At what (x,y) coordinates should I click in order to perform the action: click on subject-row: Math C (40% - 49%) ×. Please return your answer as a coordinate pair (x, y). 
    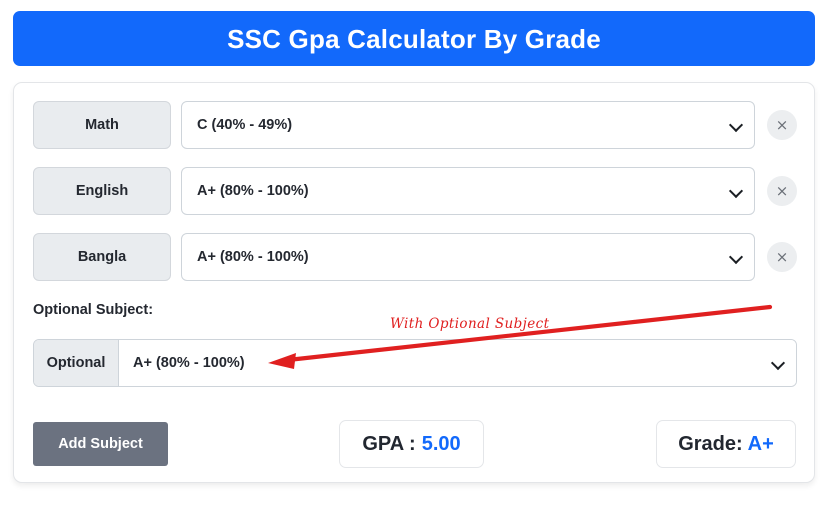
    Looking at the image, I should click on (415, 125).